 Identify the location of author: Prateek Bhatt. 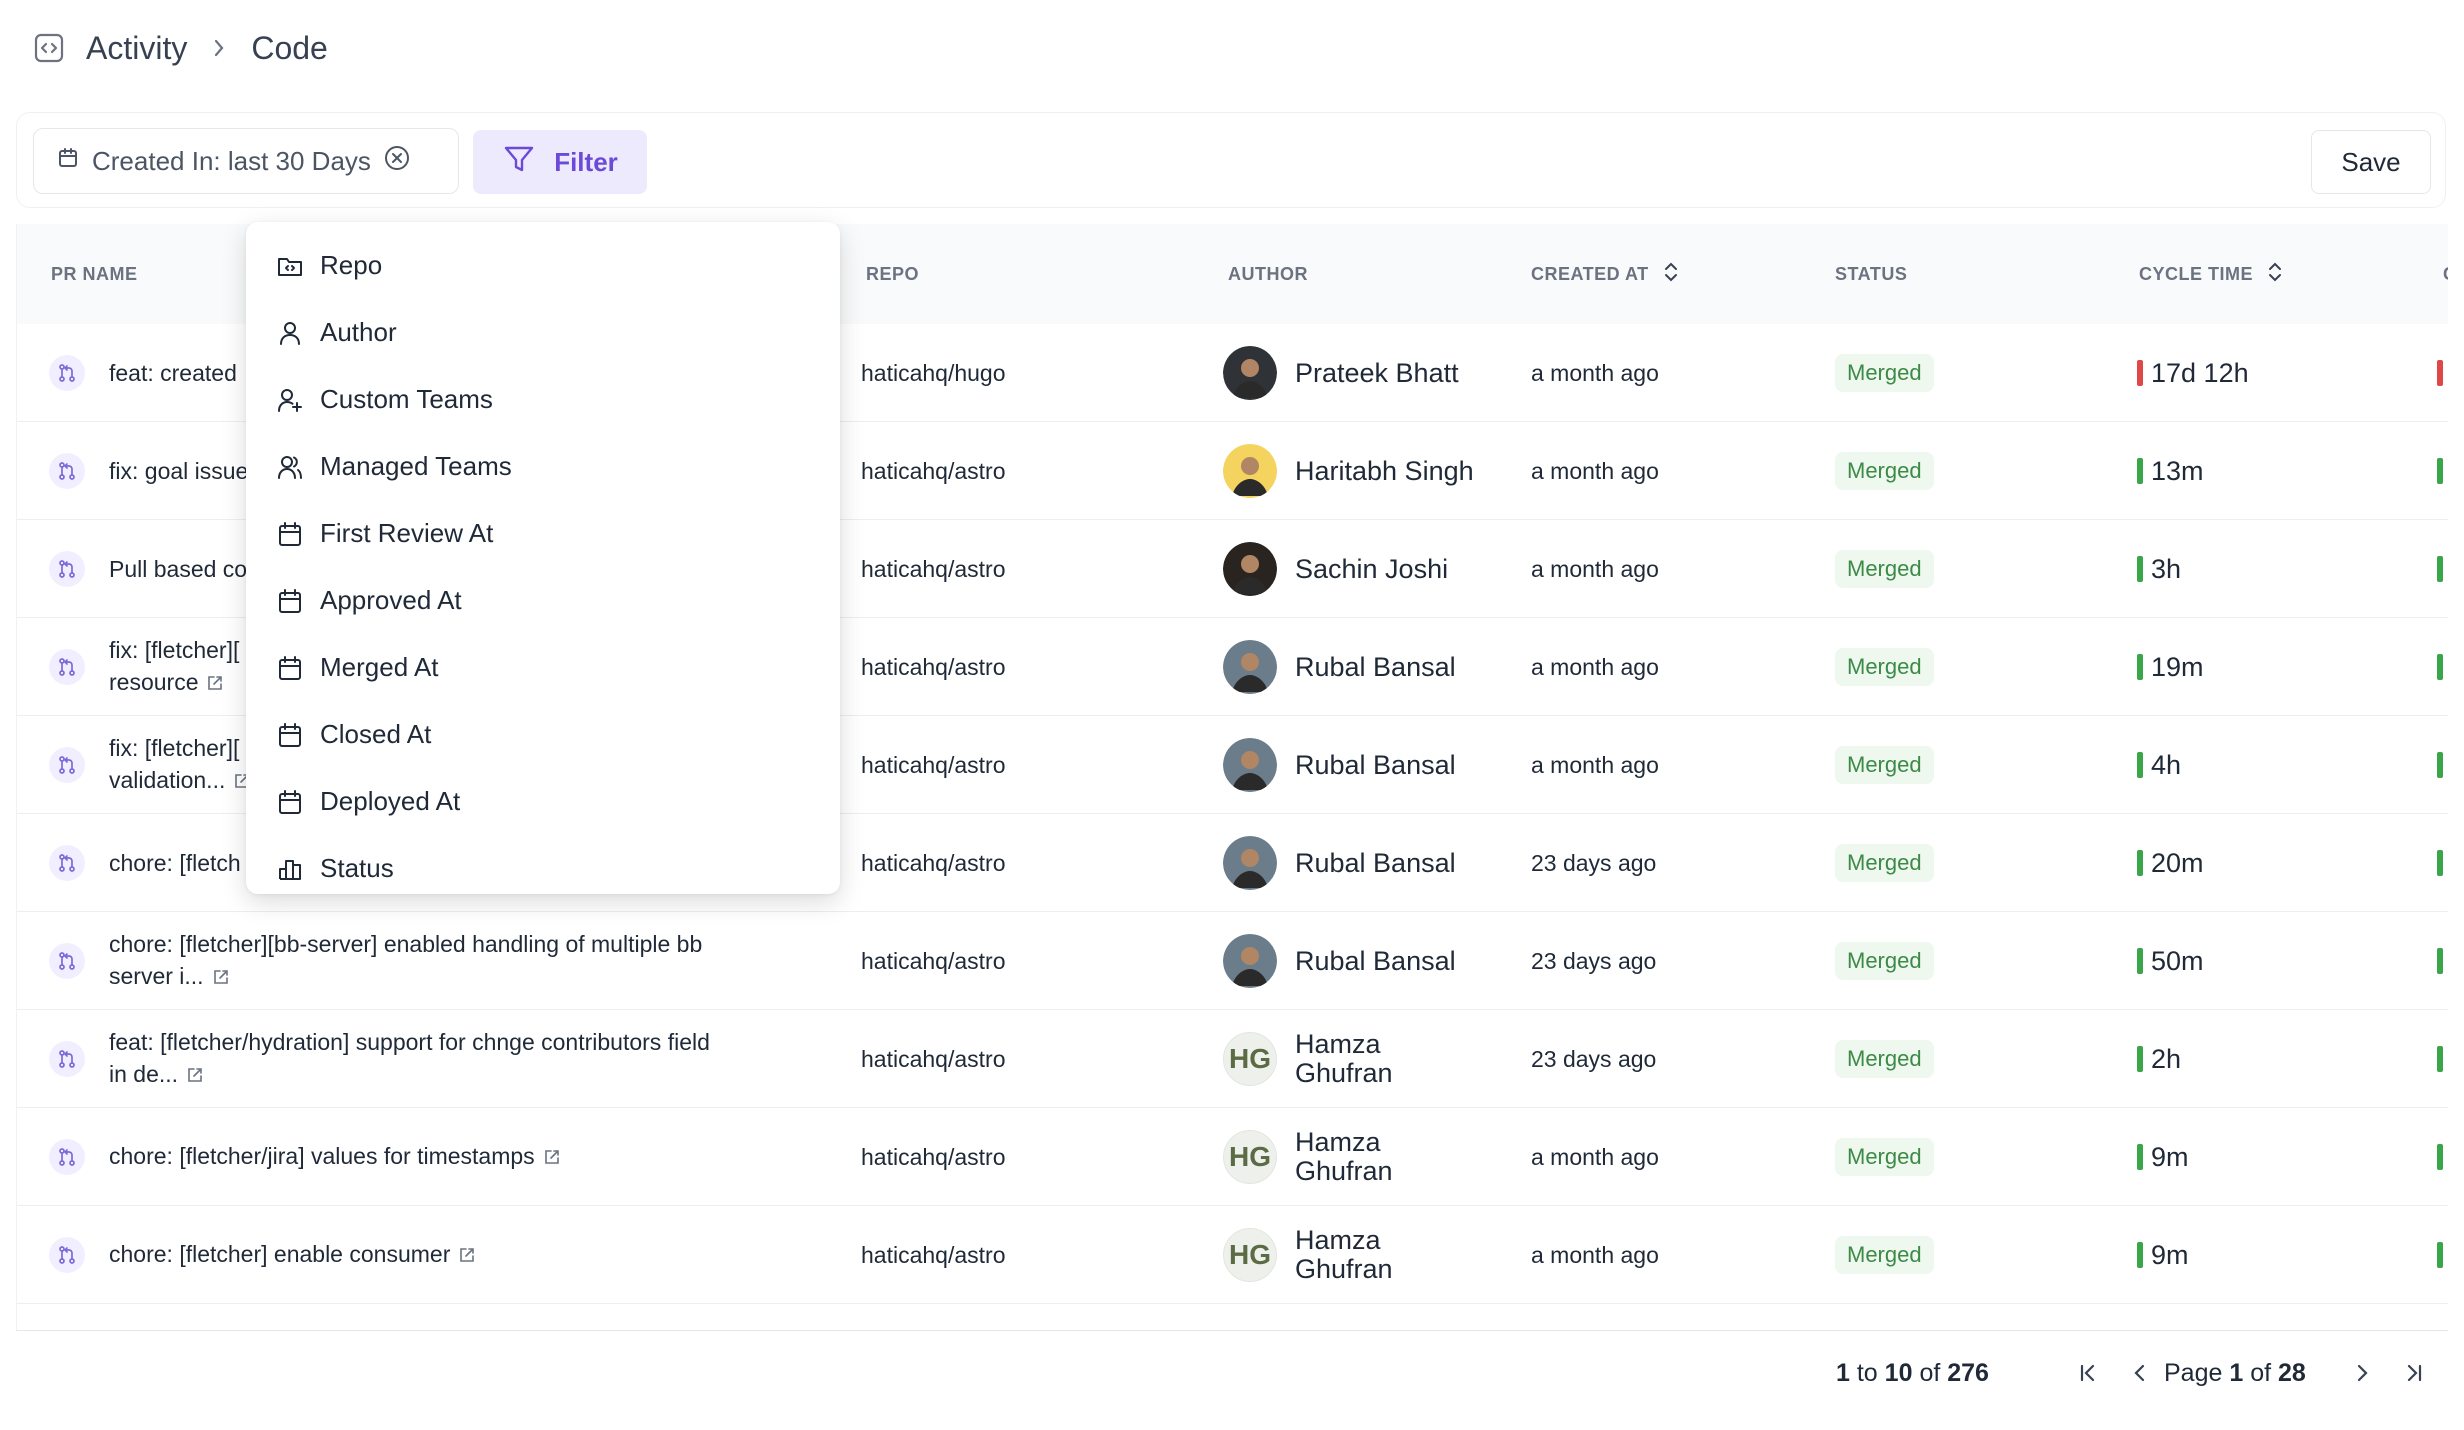
(1341, 373).